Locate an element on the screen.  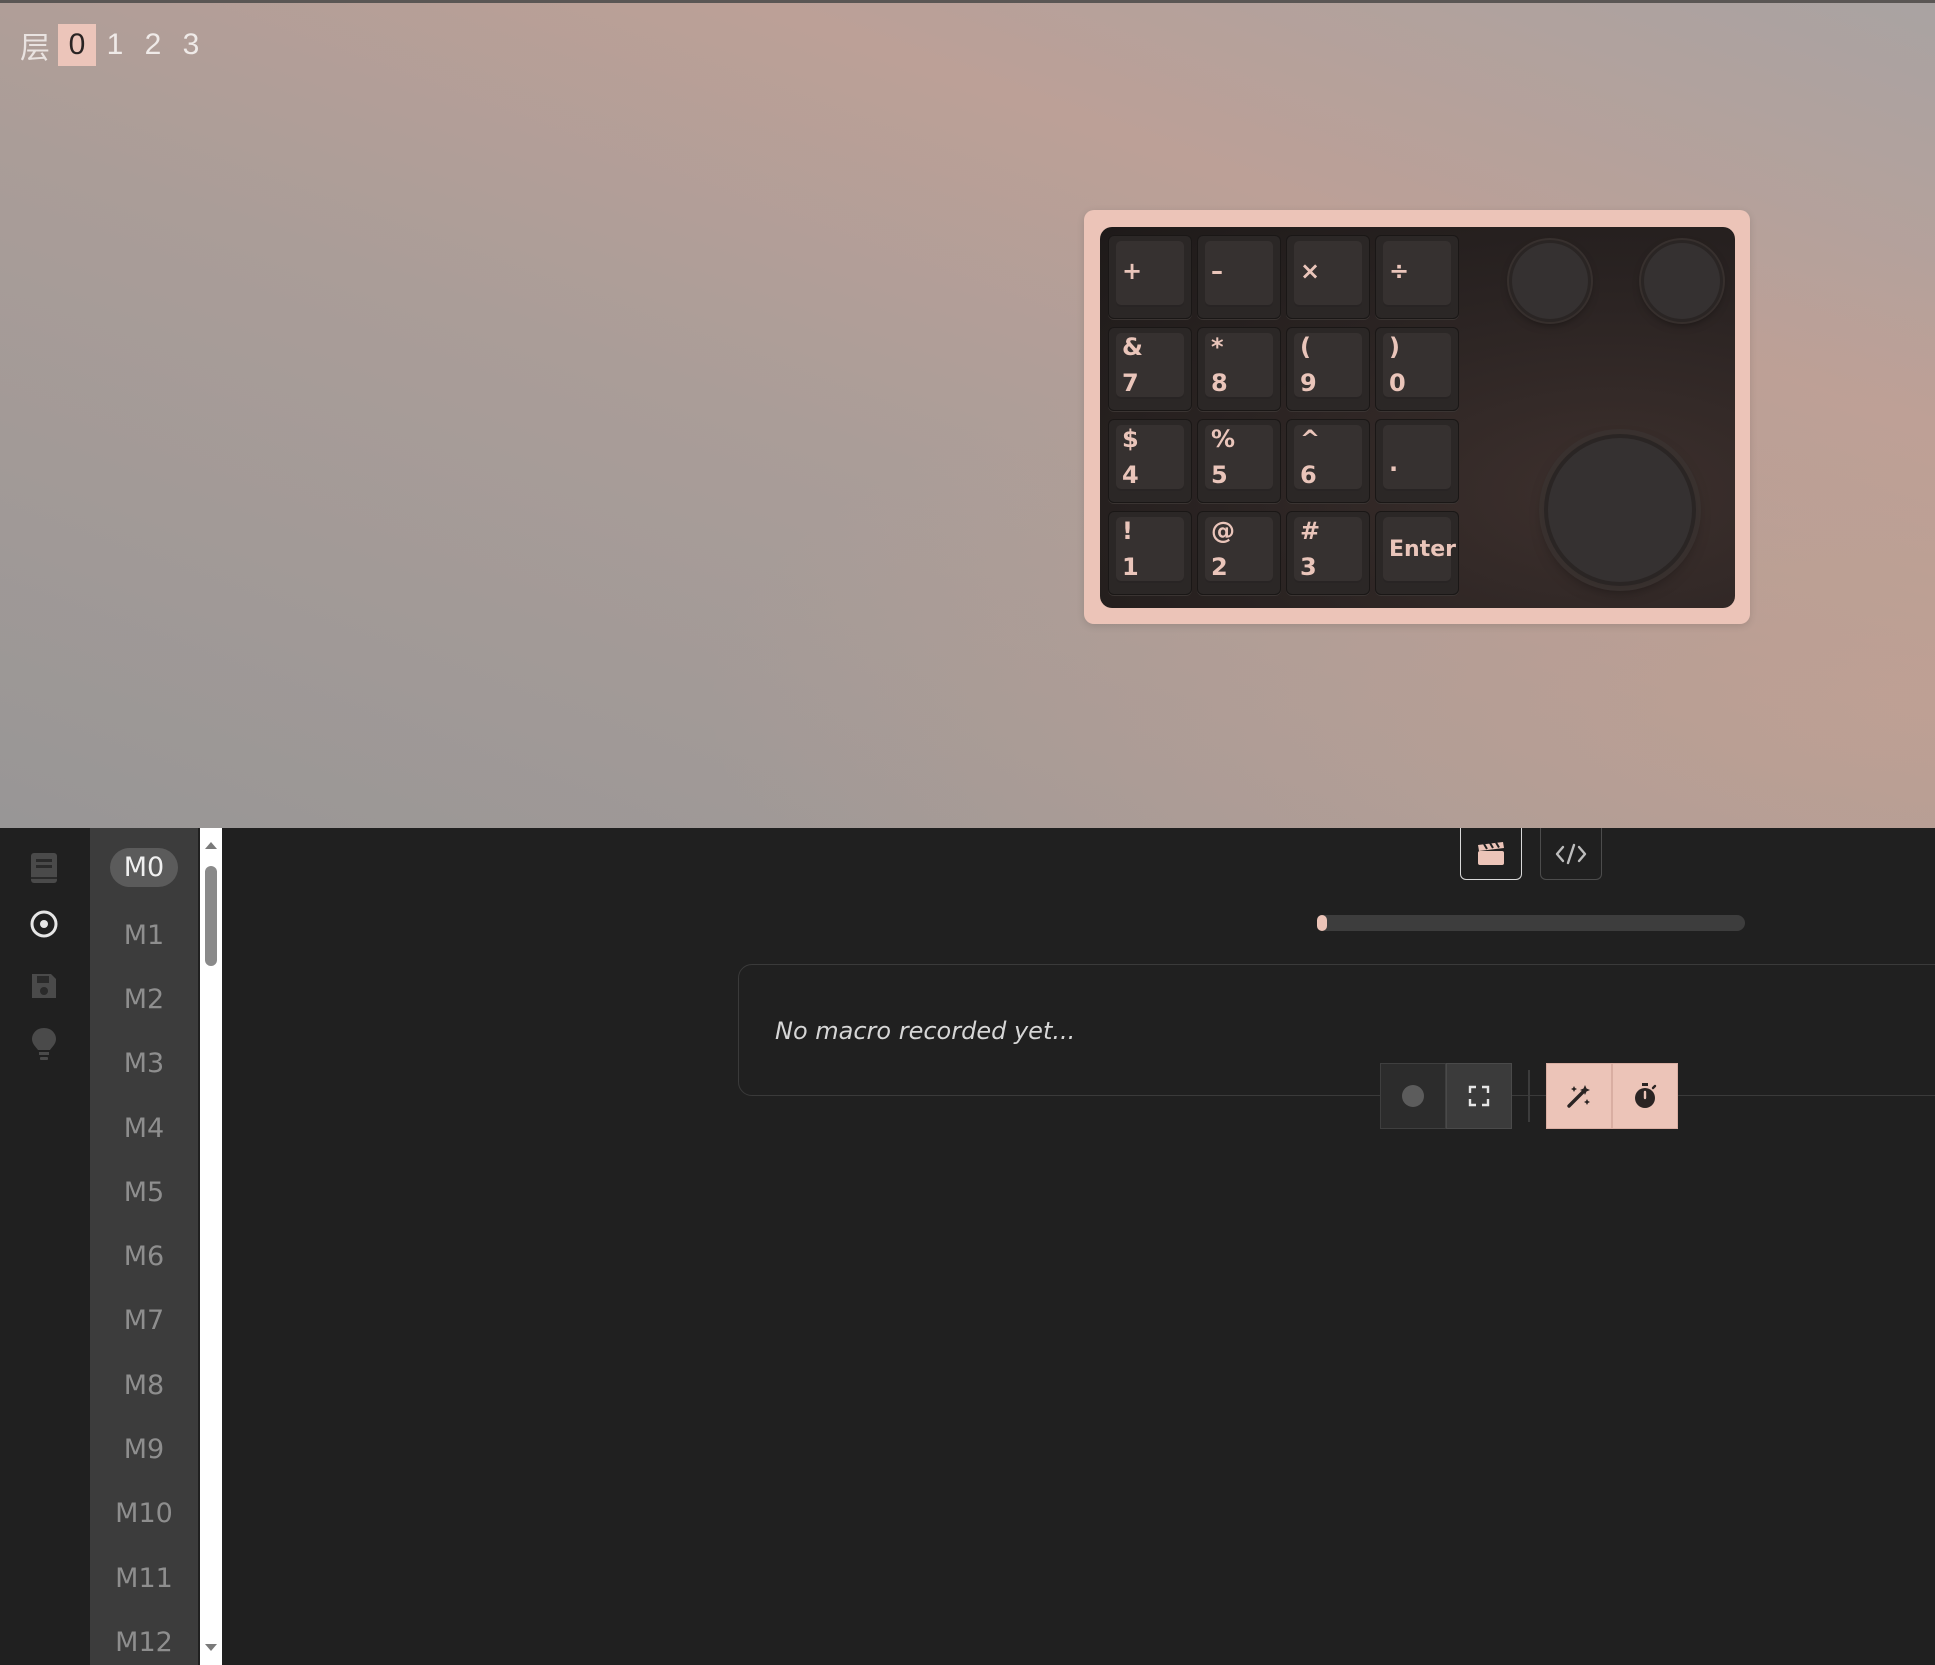
macro-item-m4: M4 is located at coordinates (144, 1128).